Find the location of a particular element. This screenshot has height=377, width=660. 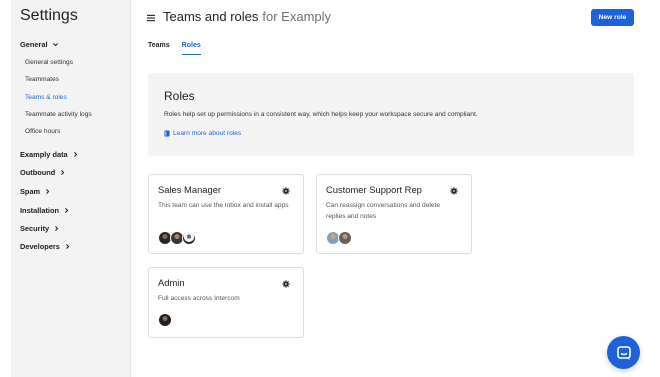

sidebar-group-spam: Spam is located at coordinates (35, 191).